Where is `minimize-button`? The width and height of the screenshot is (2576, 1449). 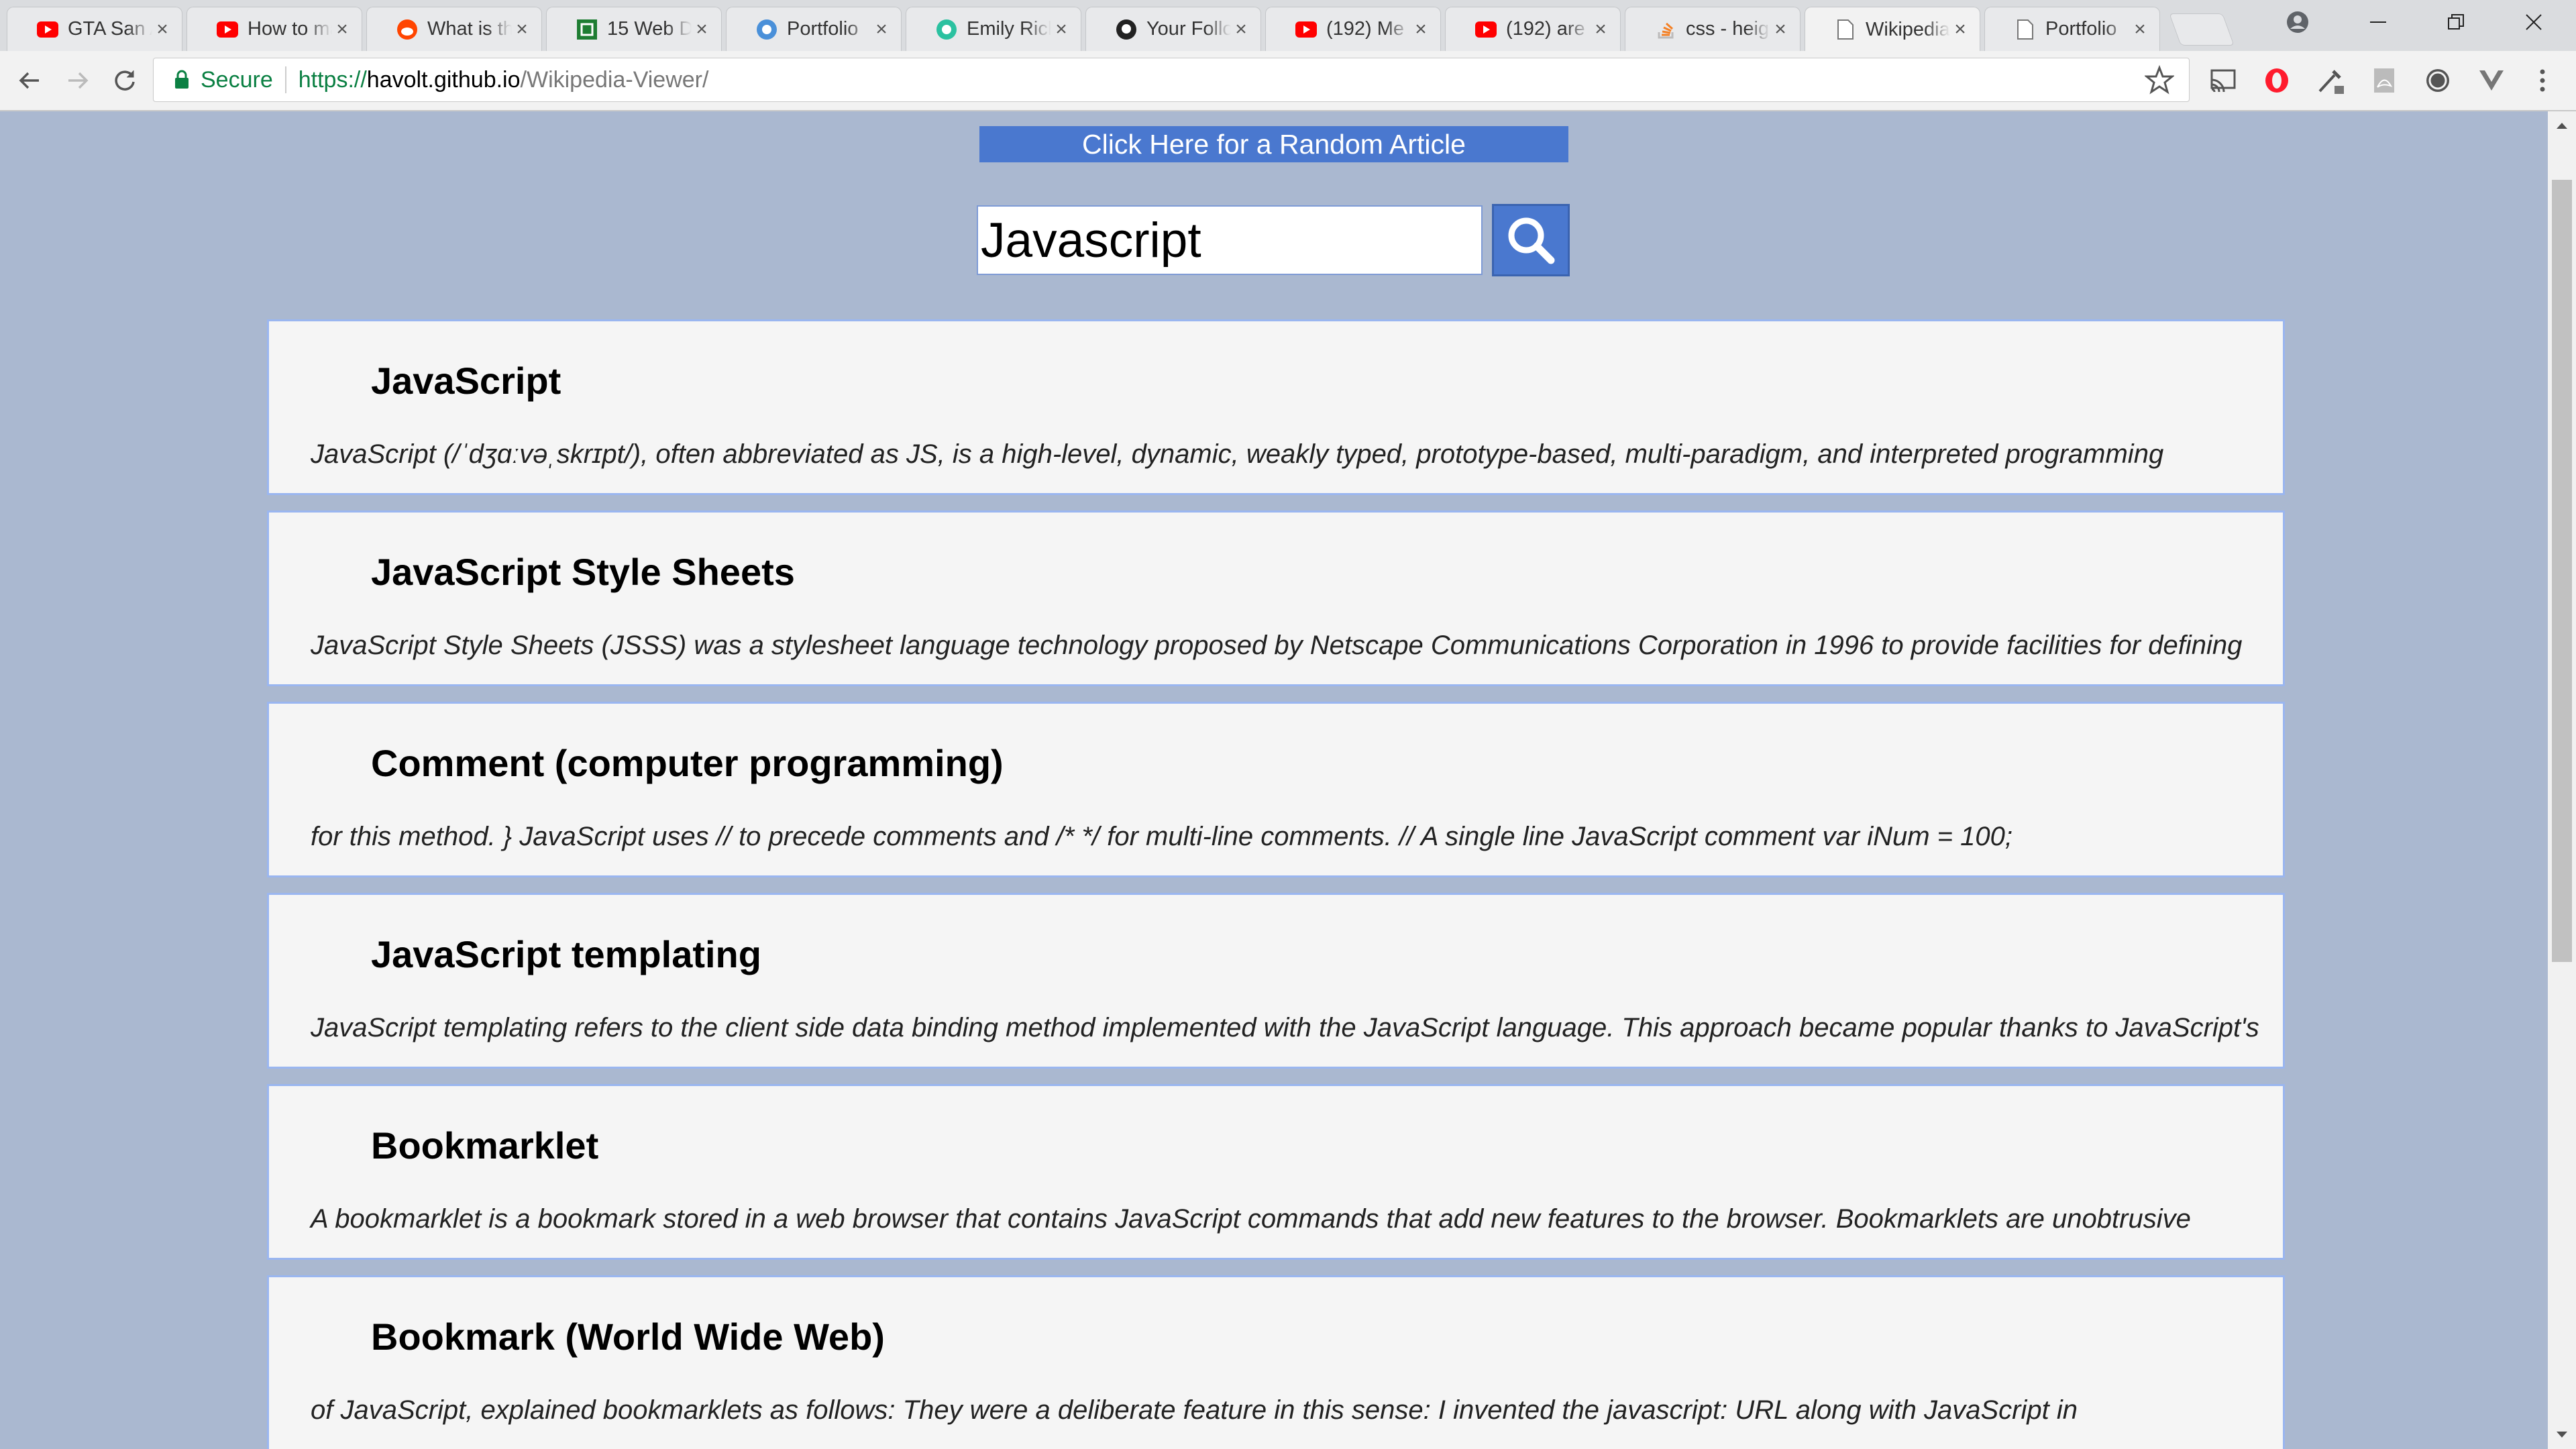 minimize-button is located at coordinates (2378, 22).